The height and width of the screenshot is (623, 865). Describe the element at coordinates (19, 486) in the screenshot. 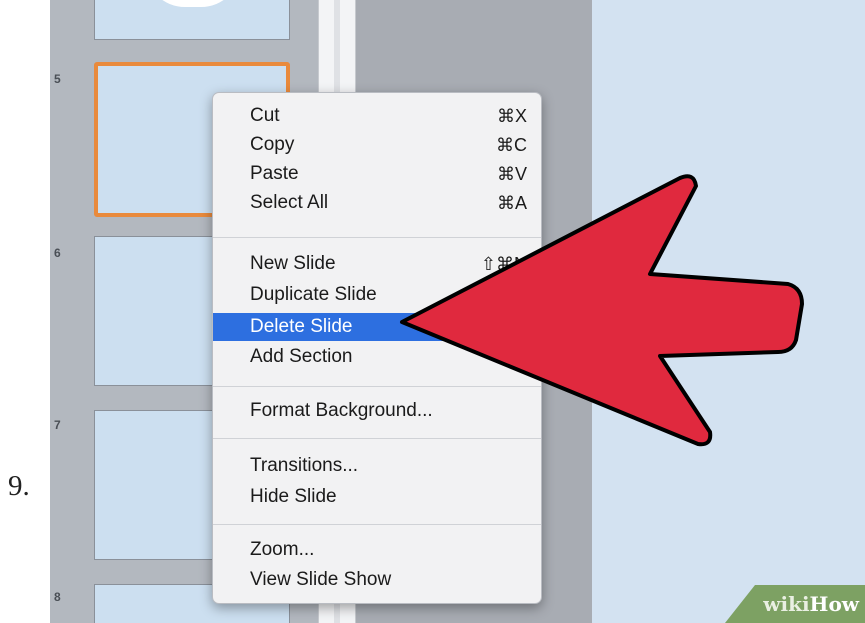

I see `step-number: 9.` at that location.